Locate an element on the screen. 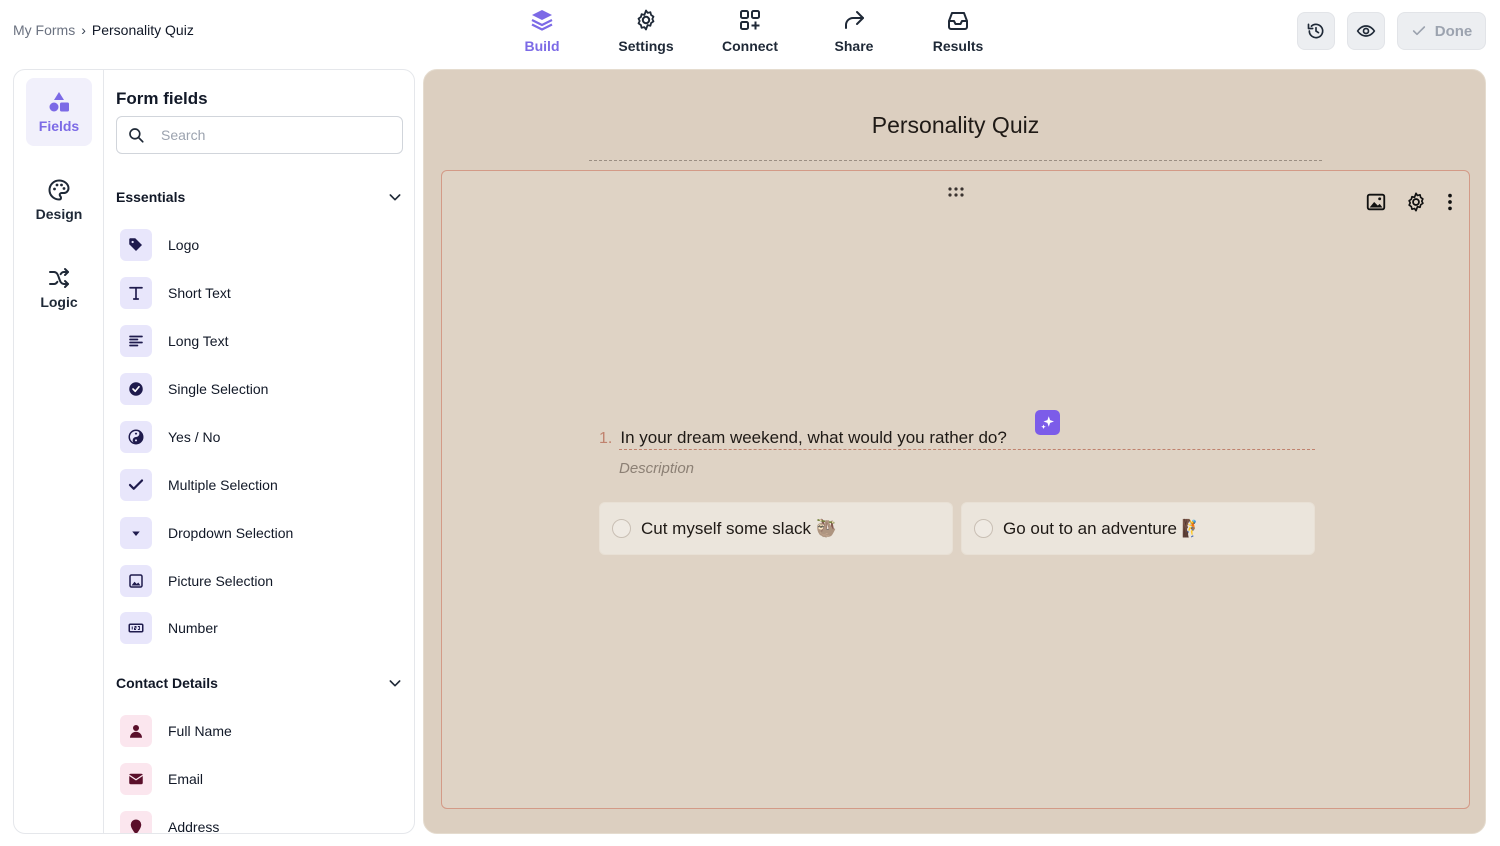  tab-build-label: Build is located at coordinates (542, 46).